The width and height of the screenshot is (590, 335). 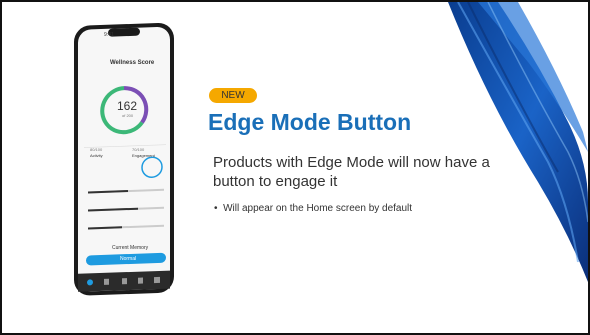 I want to click on hearing-icon, so click(x=106, y=281).